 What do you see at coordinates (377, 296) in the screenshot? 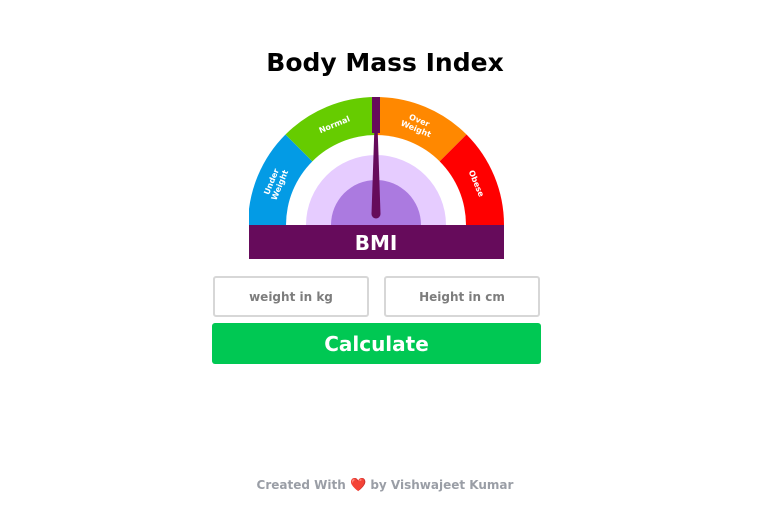
I see `input-row` at bounding box center [377, 296].